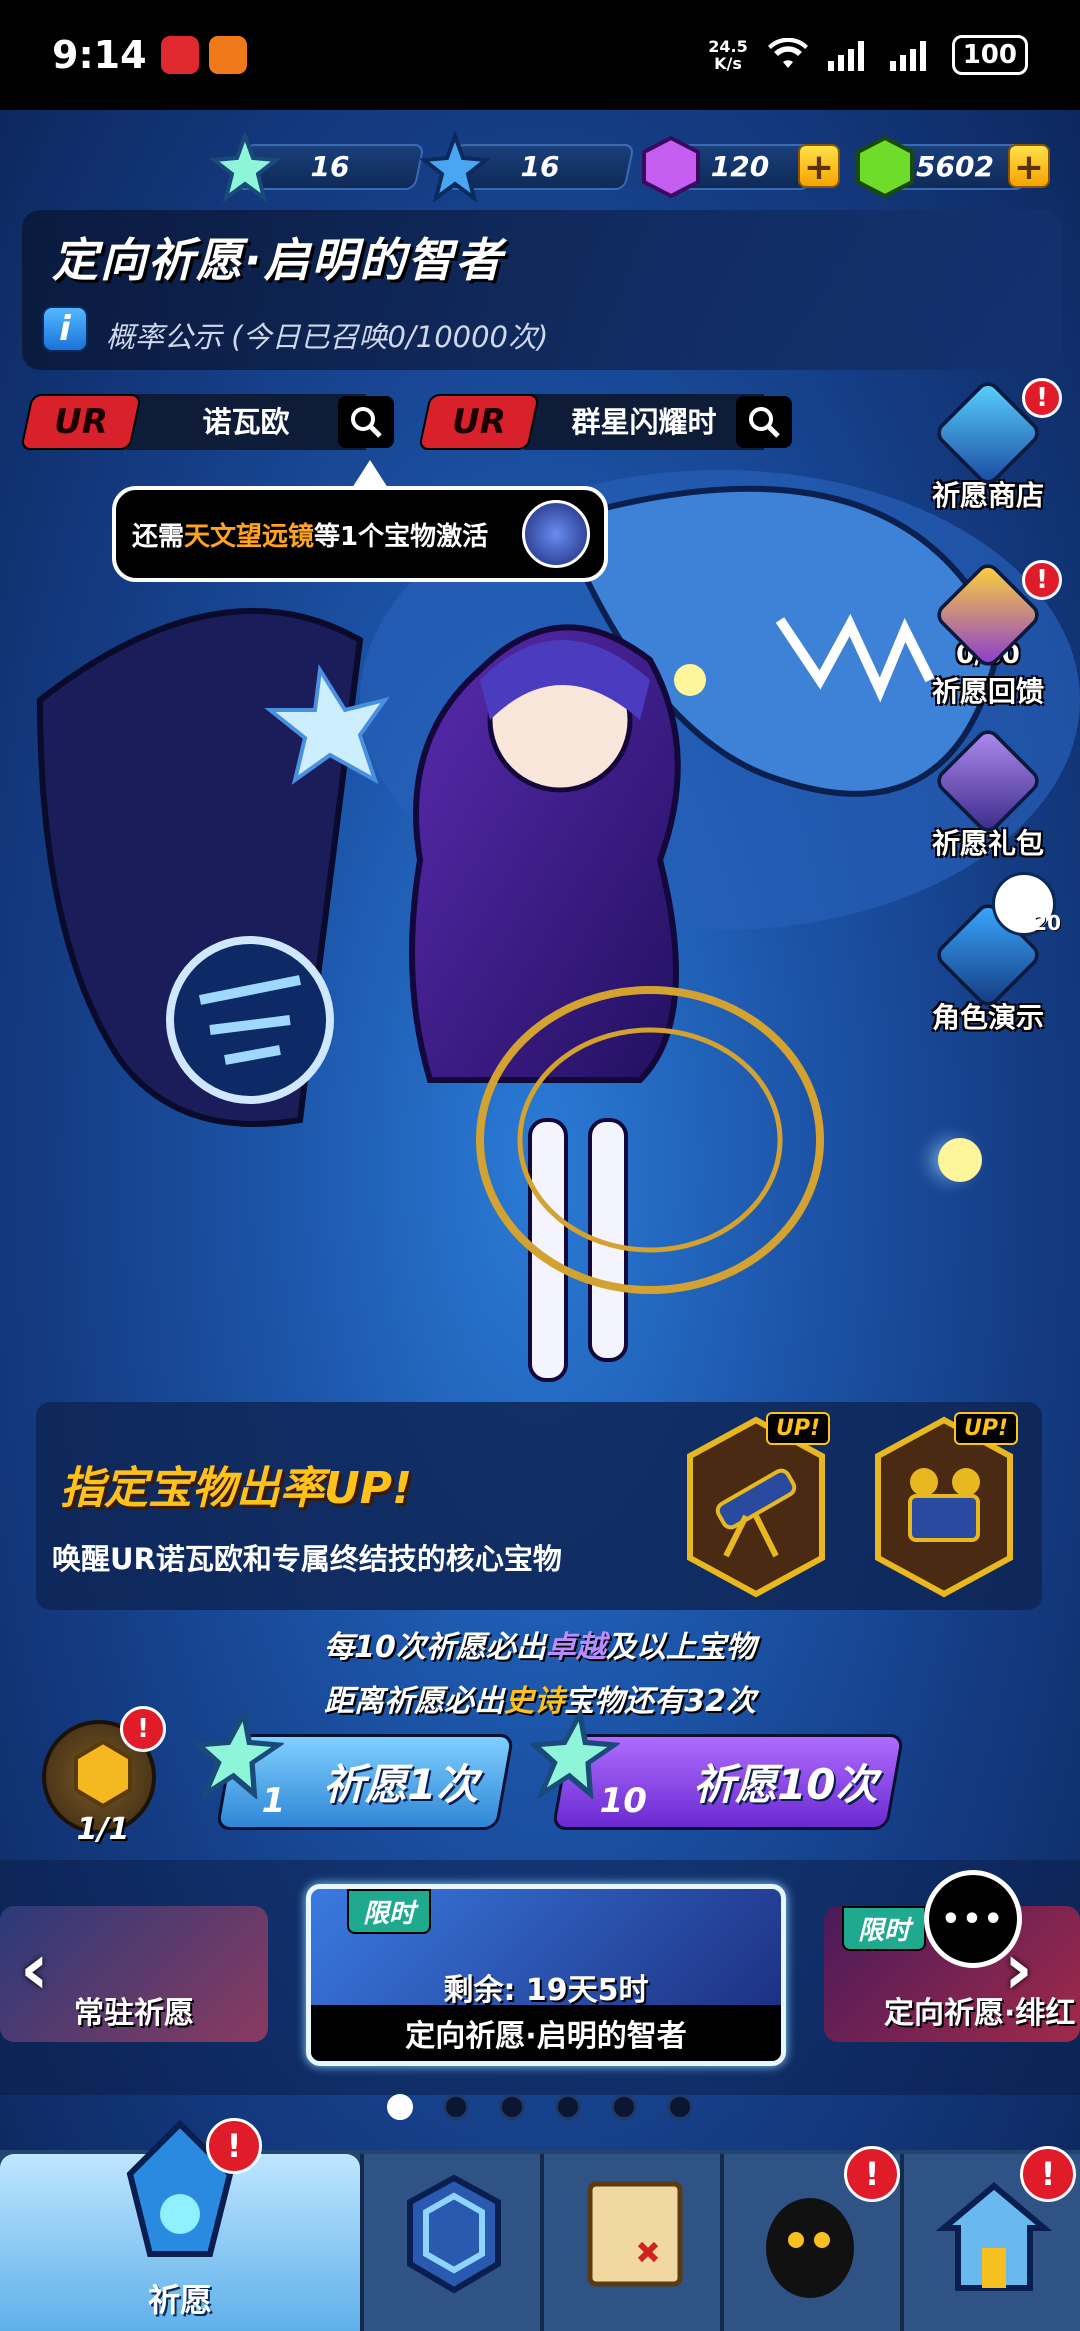 This screenshot has height=2331, width=1080. I want to click on remaining-time: 剩余: 19天5时, so click(546, 1990).